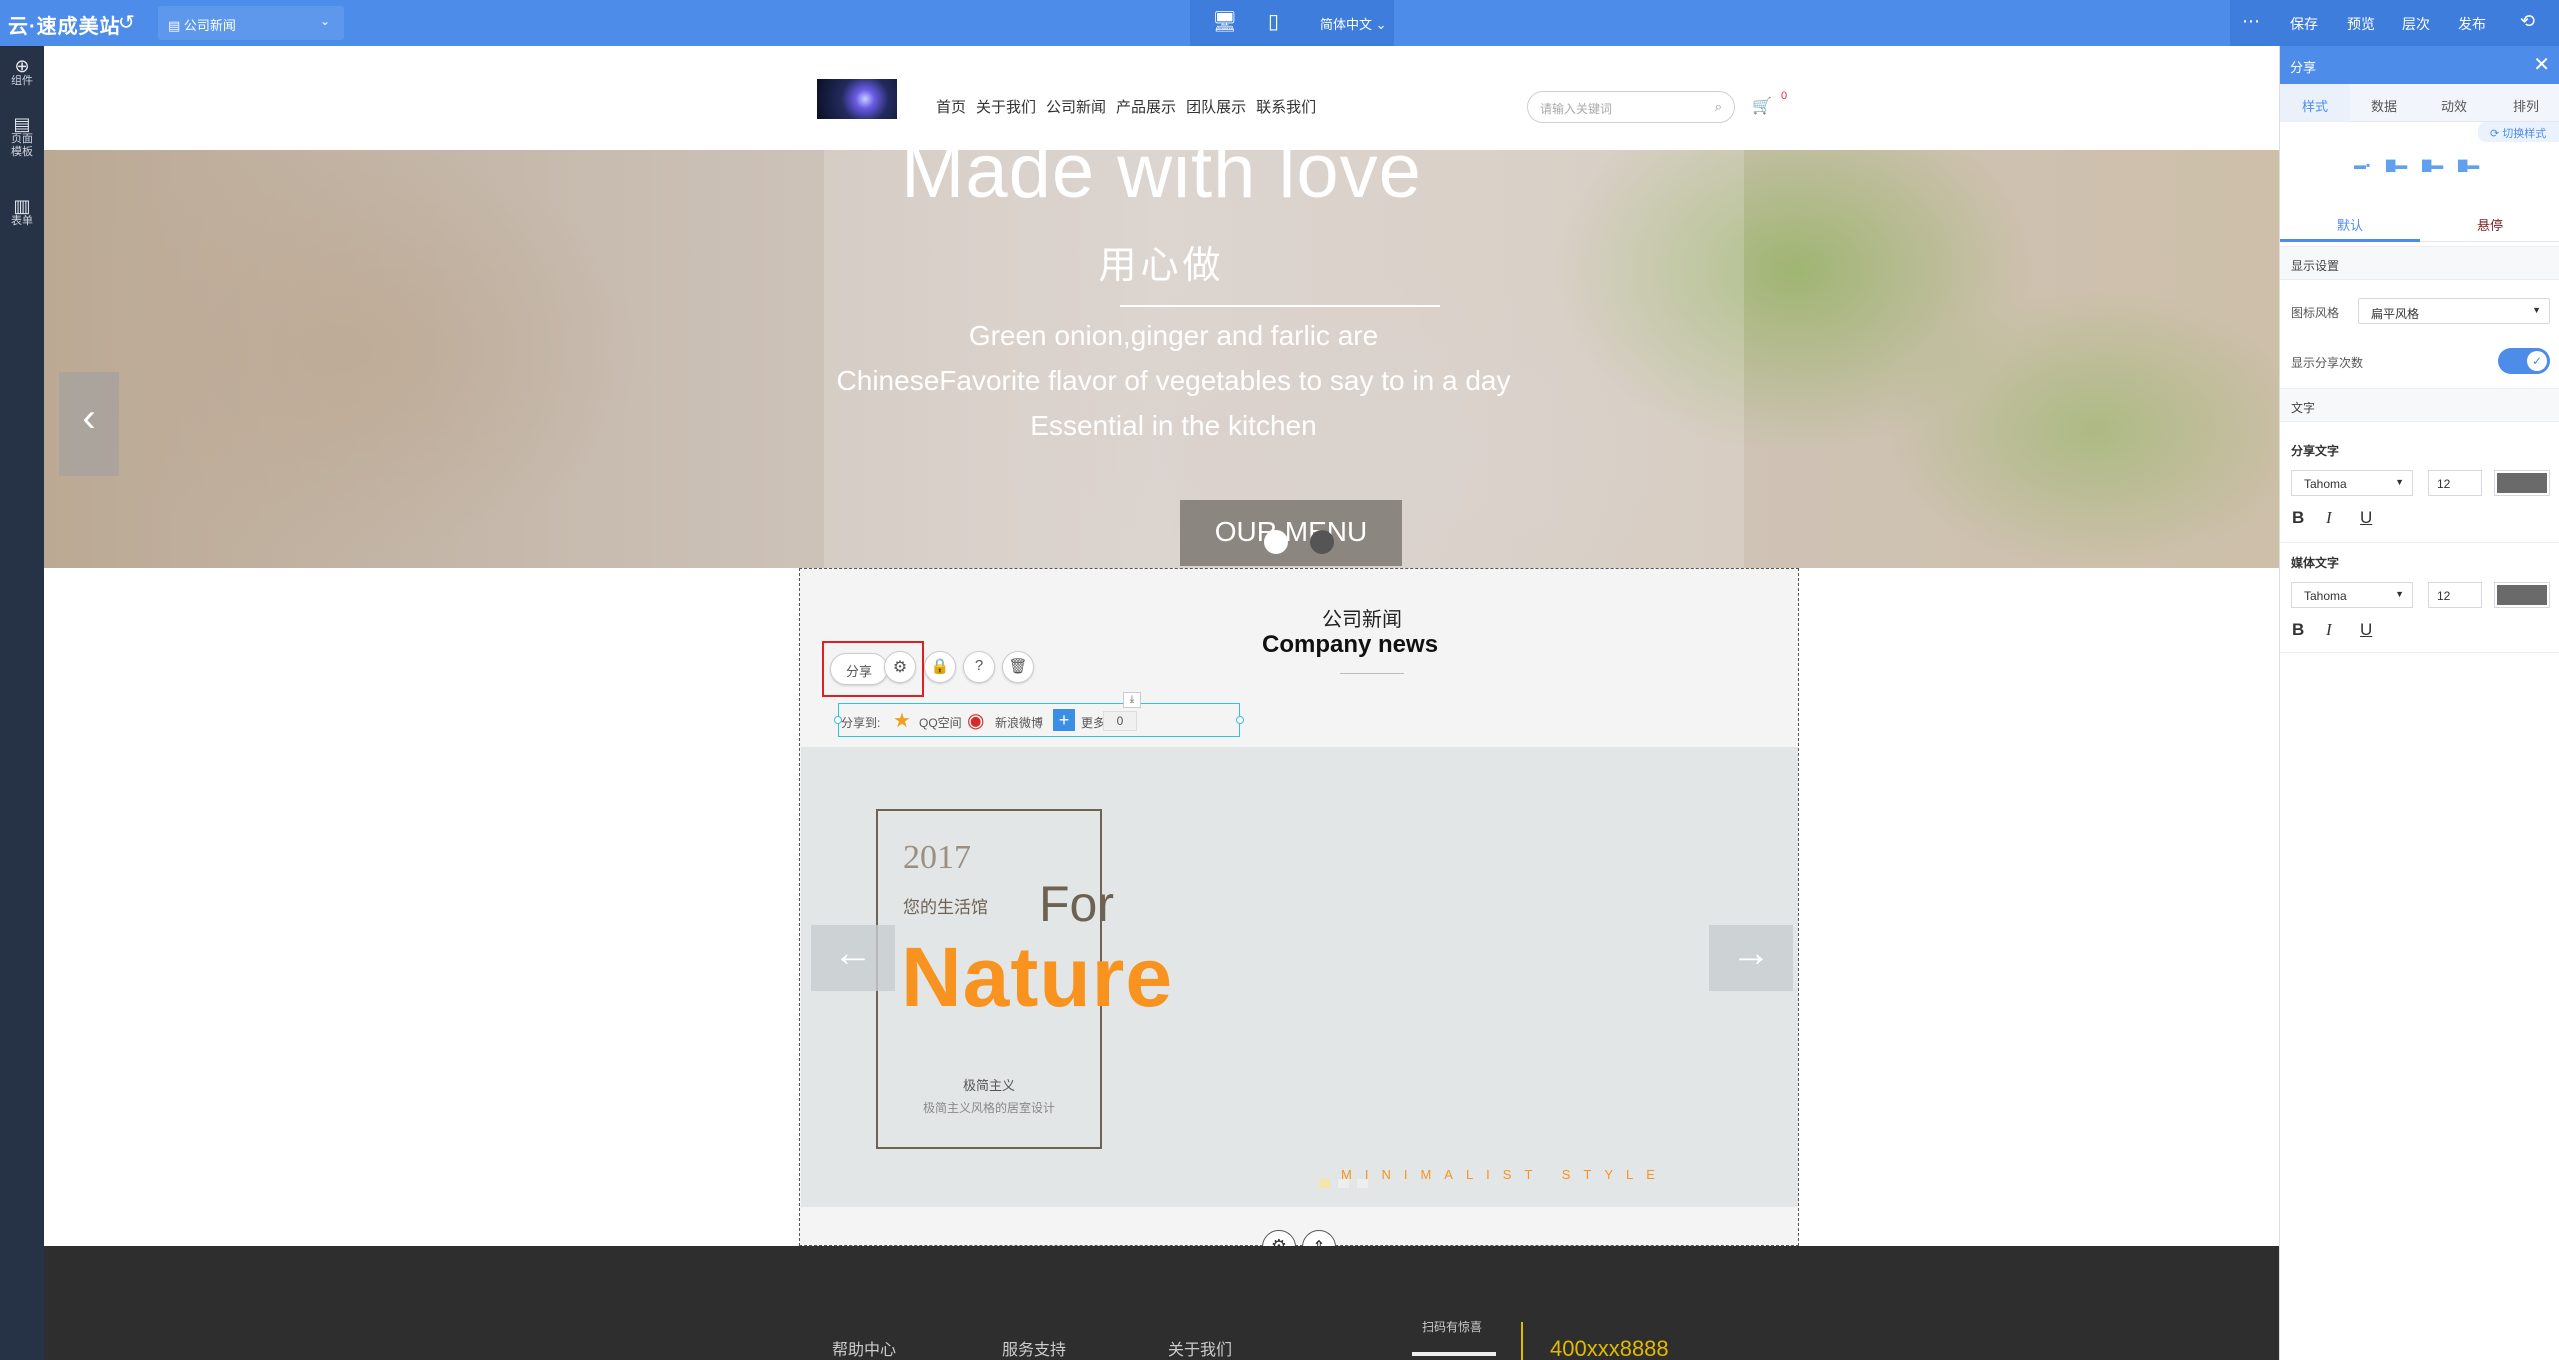 The height and width of the screenshot is (1360, 2559). I want to click on footer-link-support: 服务支持, so click(1034, 1348).